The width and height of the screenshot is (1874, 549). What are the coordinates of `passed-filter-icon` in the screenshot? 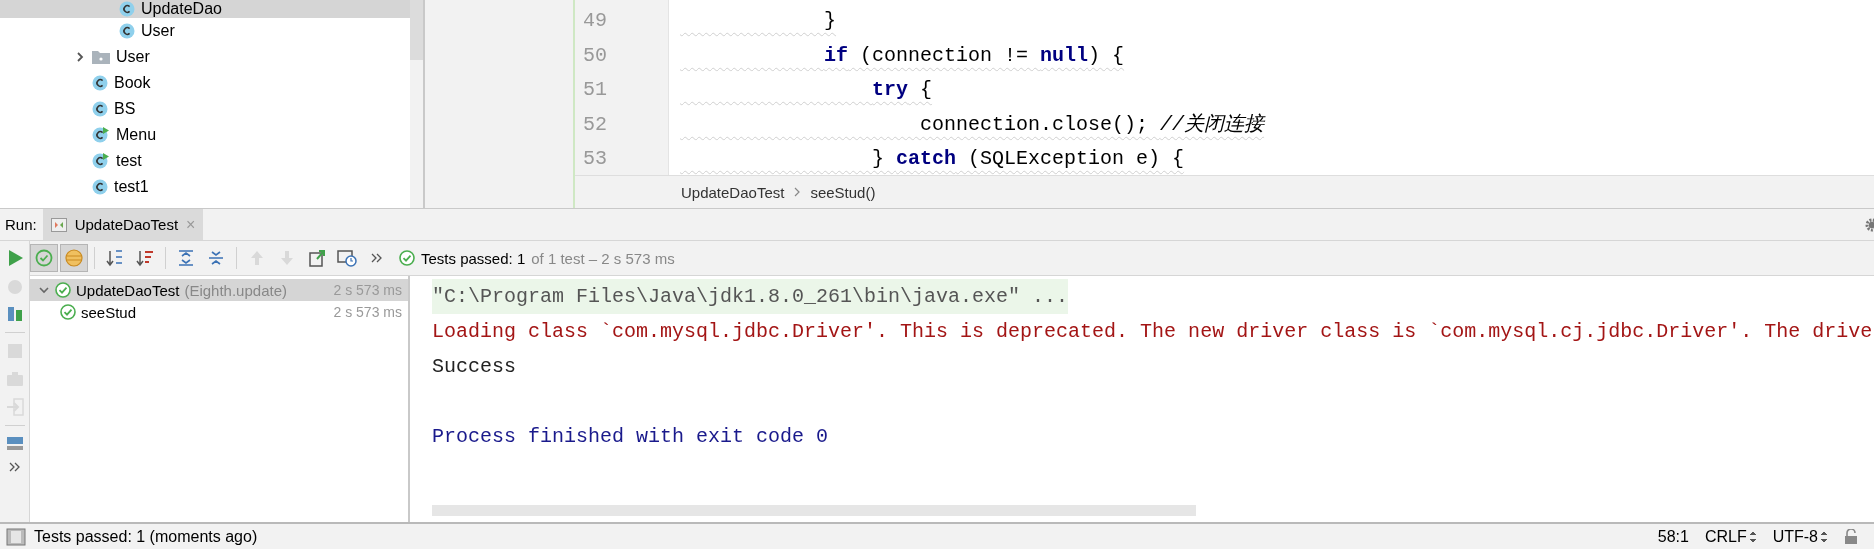 It's located at (44, 258).